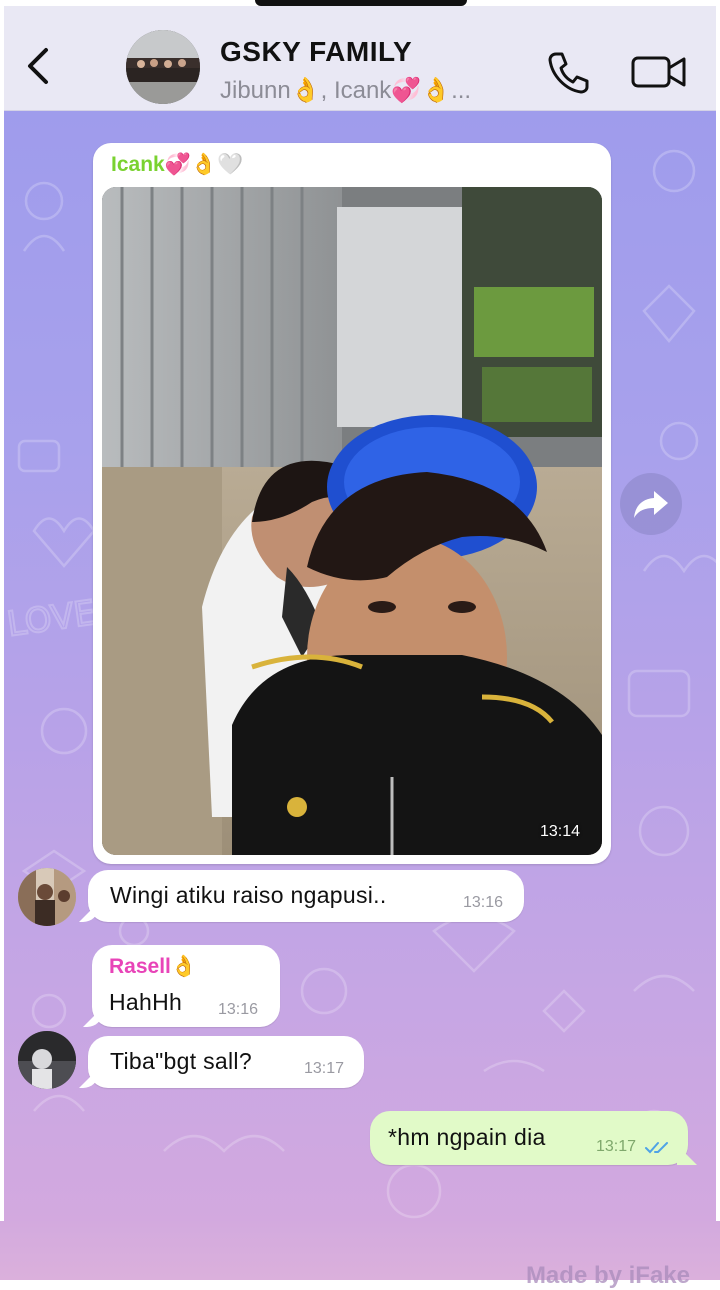  What do you see at coordinates (181, 1061) in the screenshot?
I see `message-text: Tiba"bgt sall?` at bounding box center [181, 1061].